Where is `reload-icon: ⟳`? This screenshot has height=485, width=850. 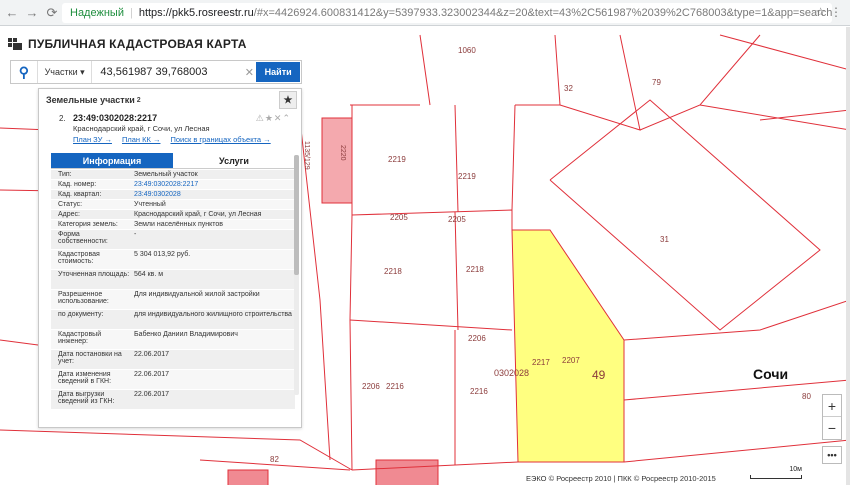
reload-icon: ⟳ is located at coordinates (52, 13).